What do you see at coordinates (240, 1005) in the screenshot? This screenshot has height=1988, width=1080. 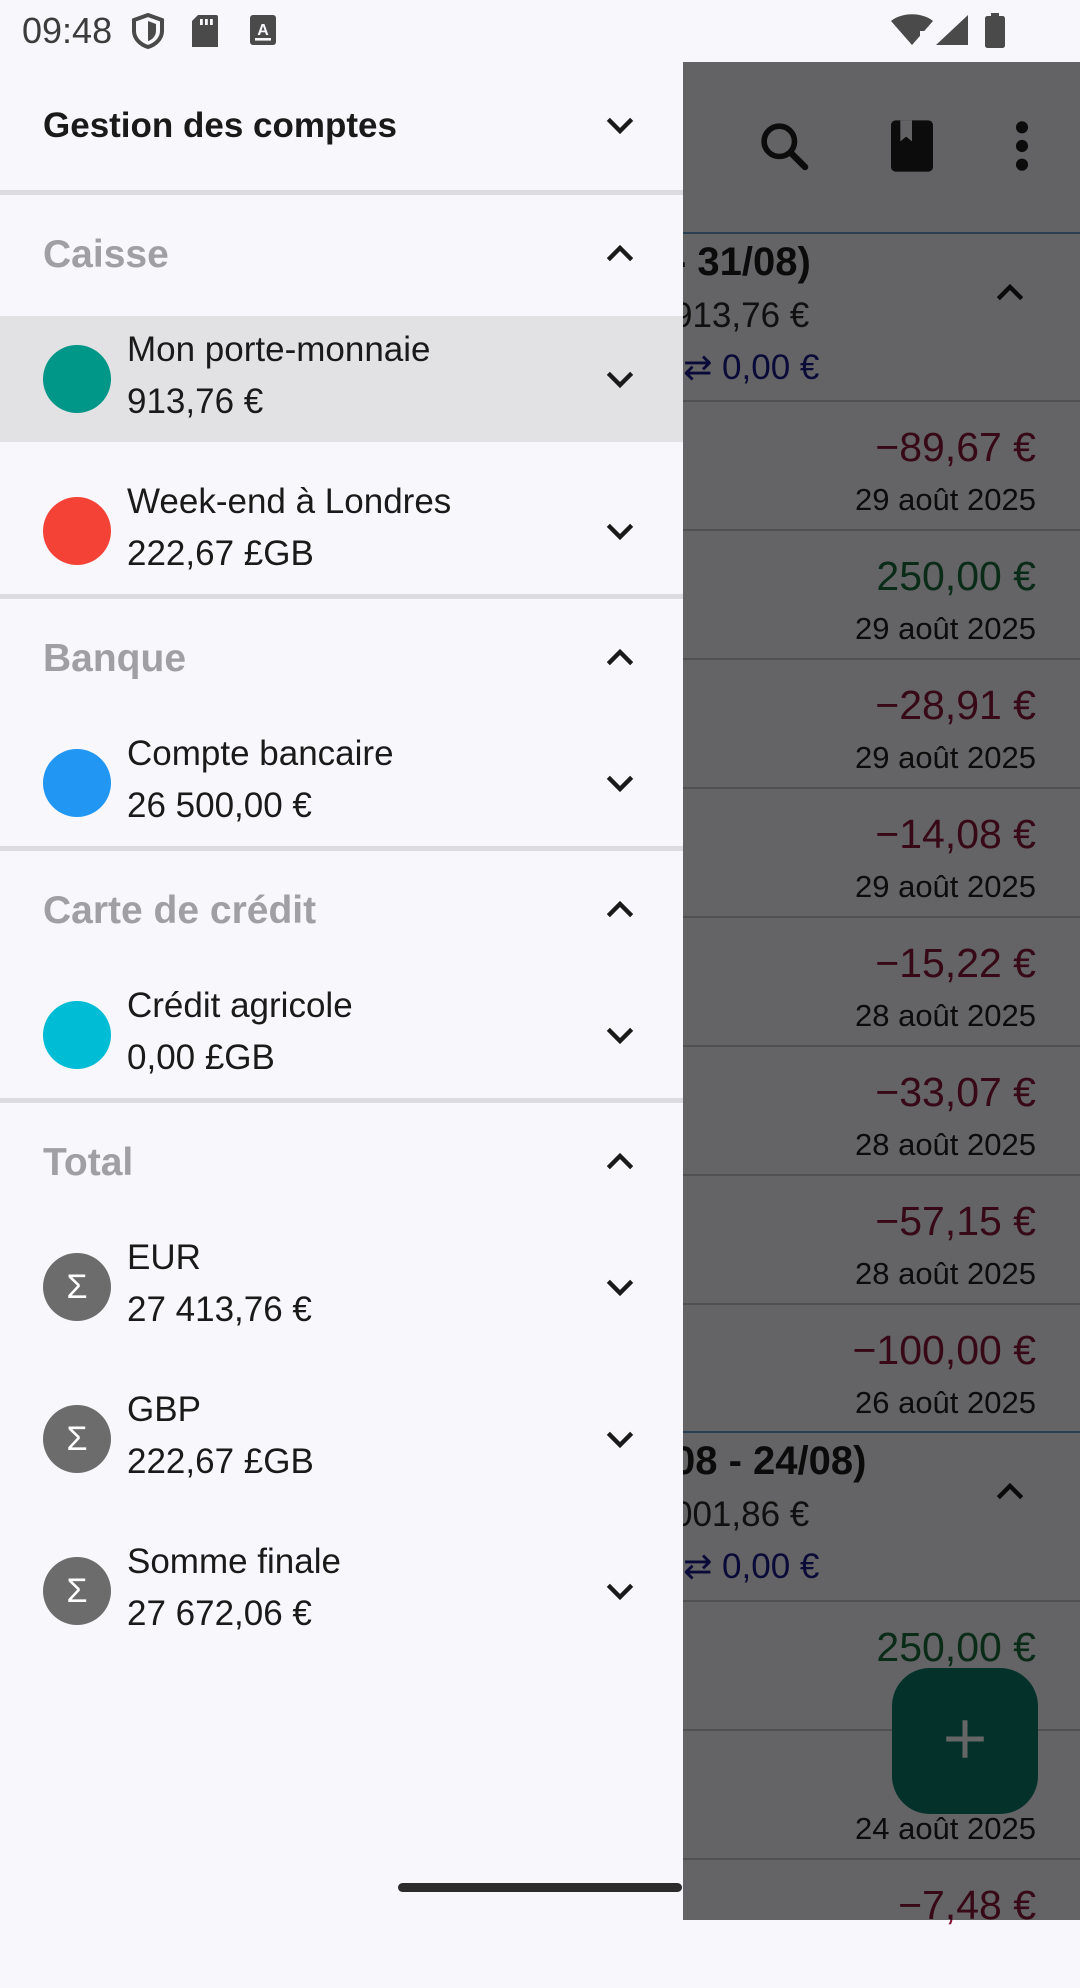 I see `account-name: Crédit agricole` at bounding box center [240, 1005].